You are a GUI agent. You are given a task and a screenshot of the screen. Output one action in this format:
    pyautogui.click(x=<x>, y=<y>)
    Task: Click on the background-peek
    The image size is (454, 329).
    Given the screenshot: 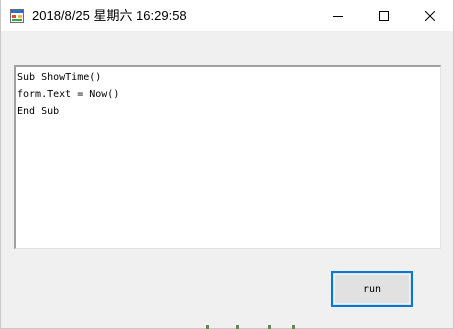 What is the action you would take?
    pyautogui.click(x=260, y=327)
    